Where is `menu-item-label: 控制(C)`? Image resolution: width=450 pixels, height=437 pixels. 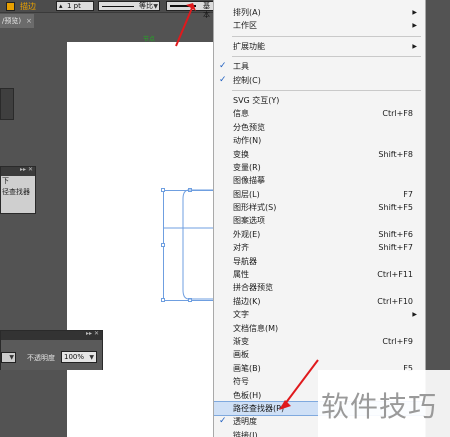
menu-item-label: 控制(C) is located at coordinates (247, 80).